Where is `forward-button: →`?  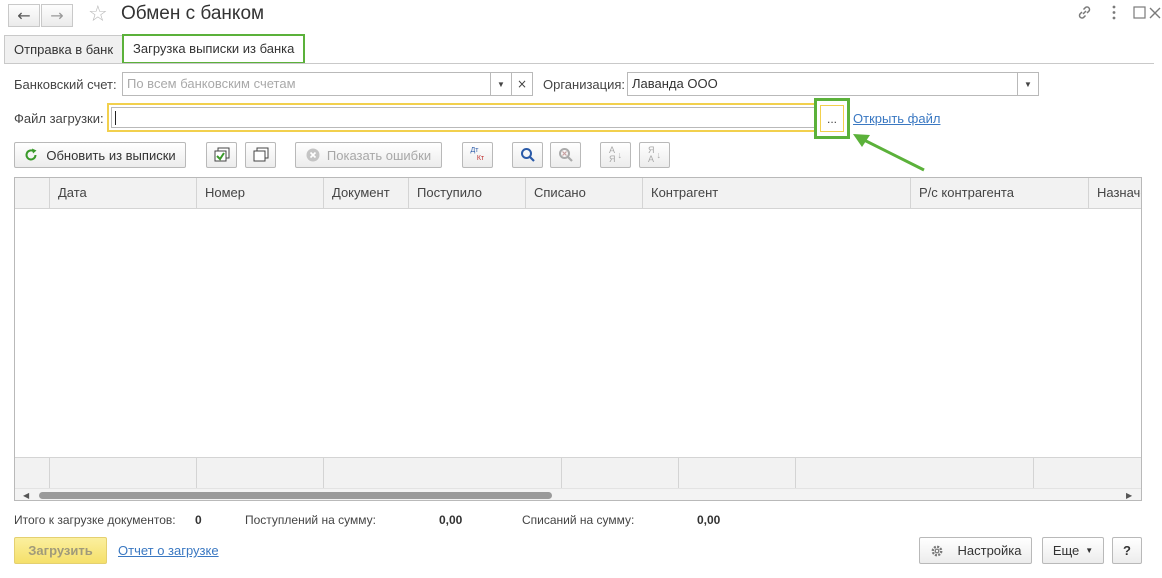 forward-button: → is located at coordinates (57, 15).